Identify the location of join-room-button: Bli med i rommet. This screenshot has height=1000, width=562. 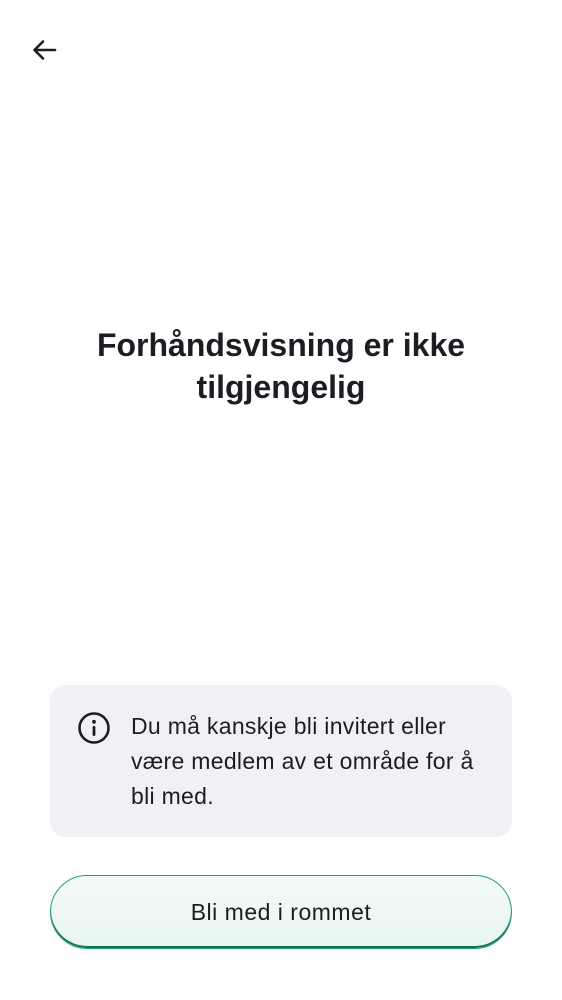
(281, 912).